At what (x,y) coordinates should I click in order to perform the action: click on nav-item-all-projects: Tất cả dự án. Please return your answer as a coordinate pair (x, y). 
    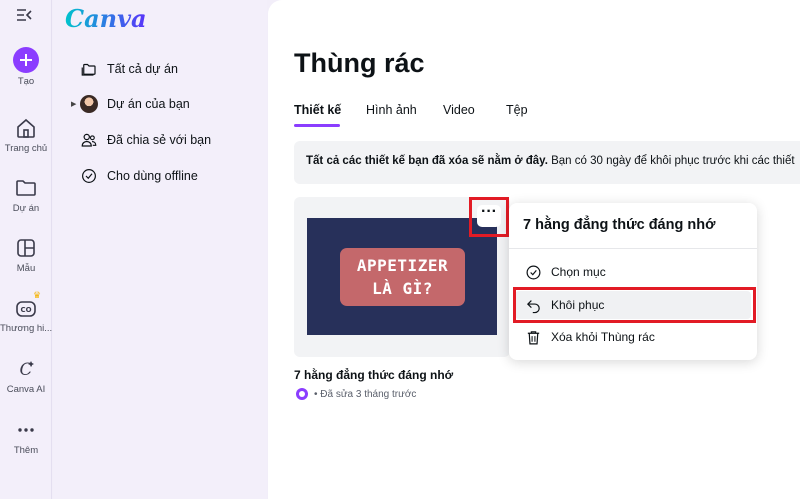
    Looking at the image, I should click on (128, 69).